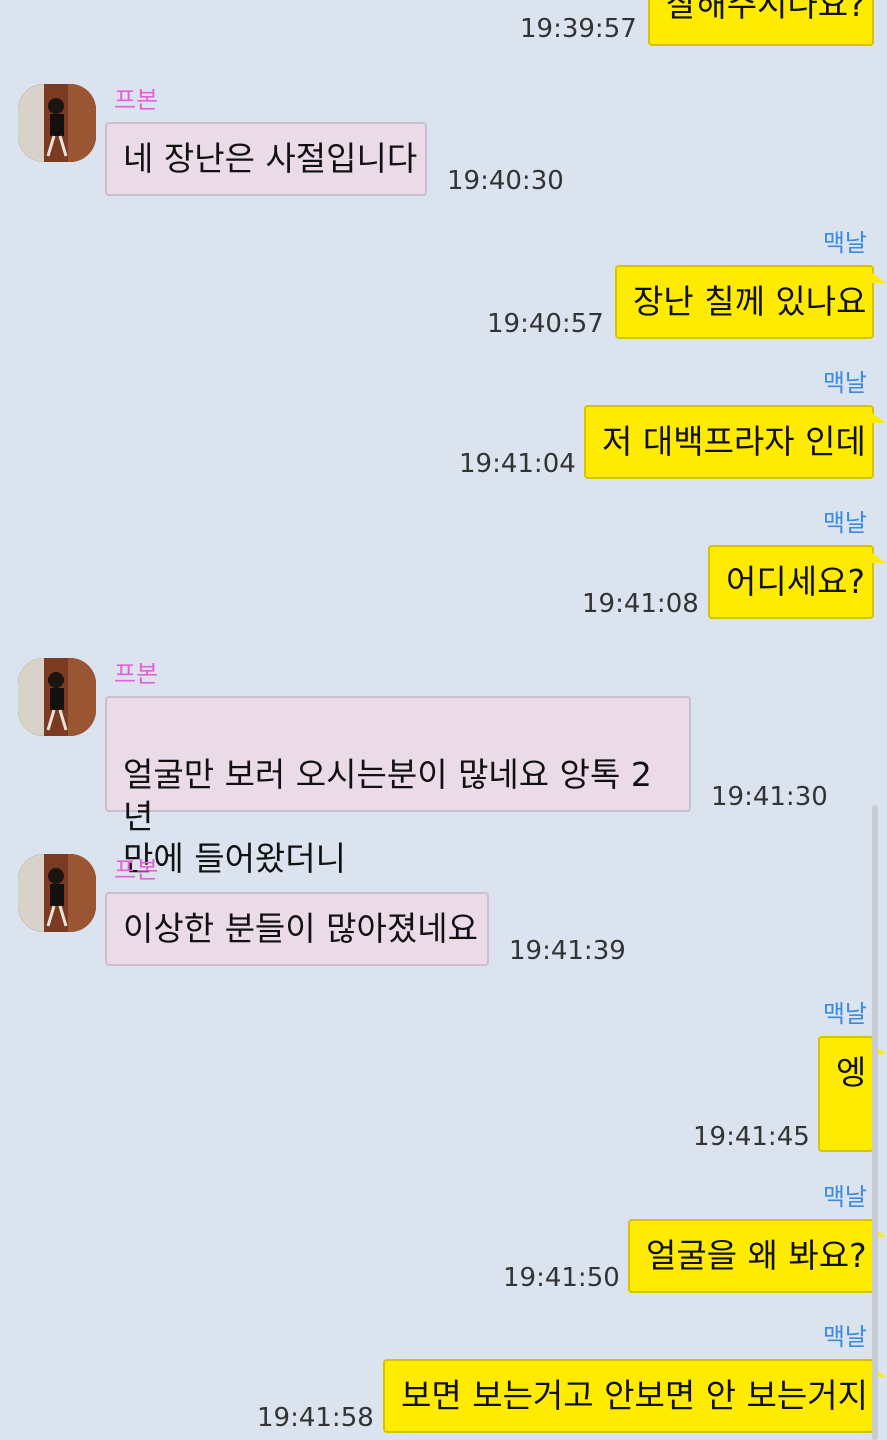 The image size is (887, 1440). Describe the element at coordinates (545, 324) in the screenshot. I see `message-time: 19:40:57` at that location.